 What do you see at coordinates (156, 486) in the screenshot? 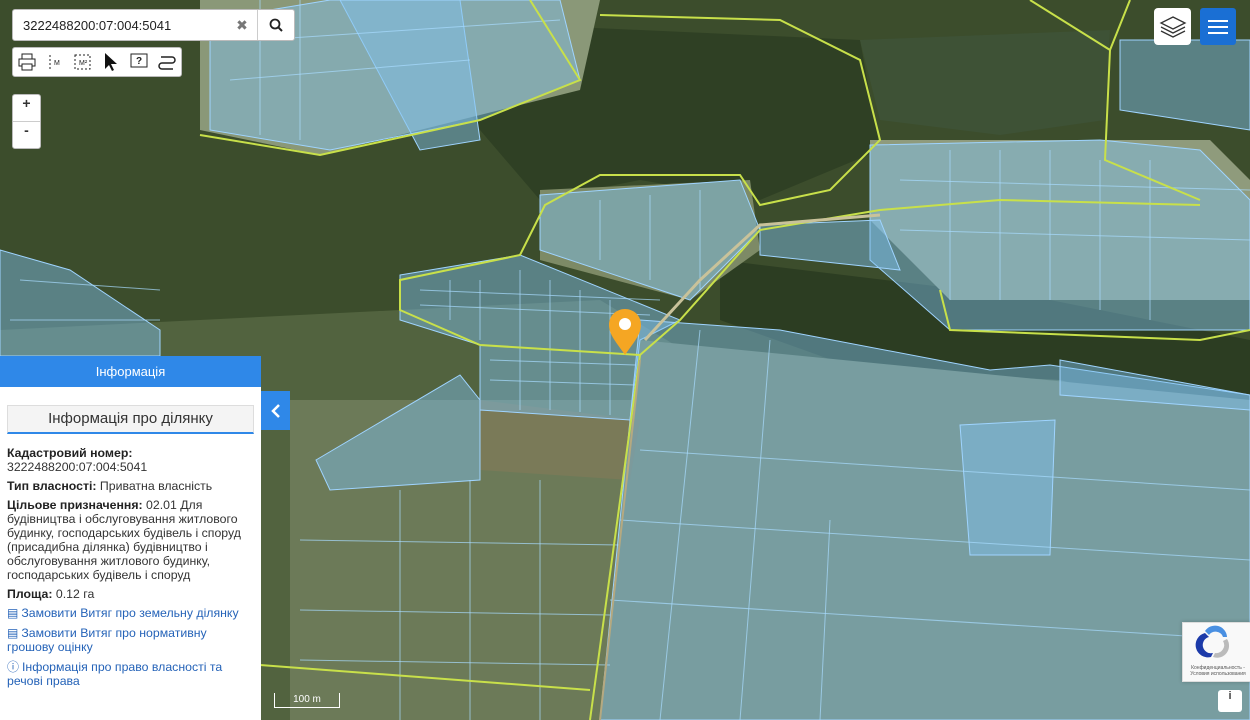
I see `ownership-value: Приватна власність` at bounding box center [156, 486].